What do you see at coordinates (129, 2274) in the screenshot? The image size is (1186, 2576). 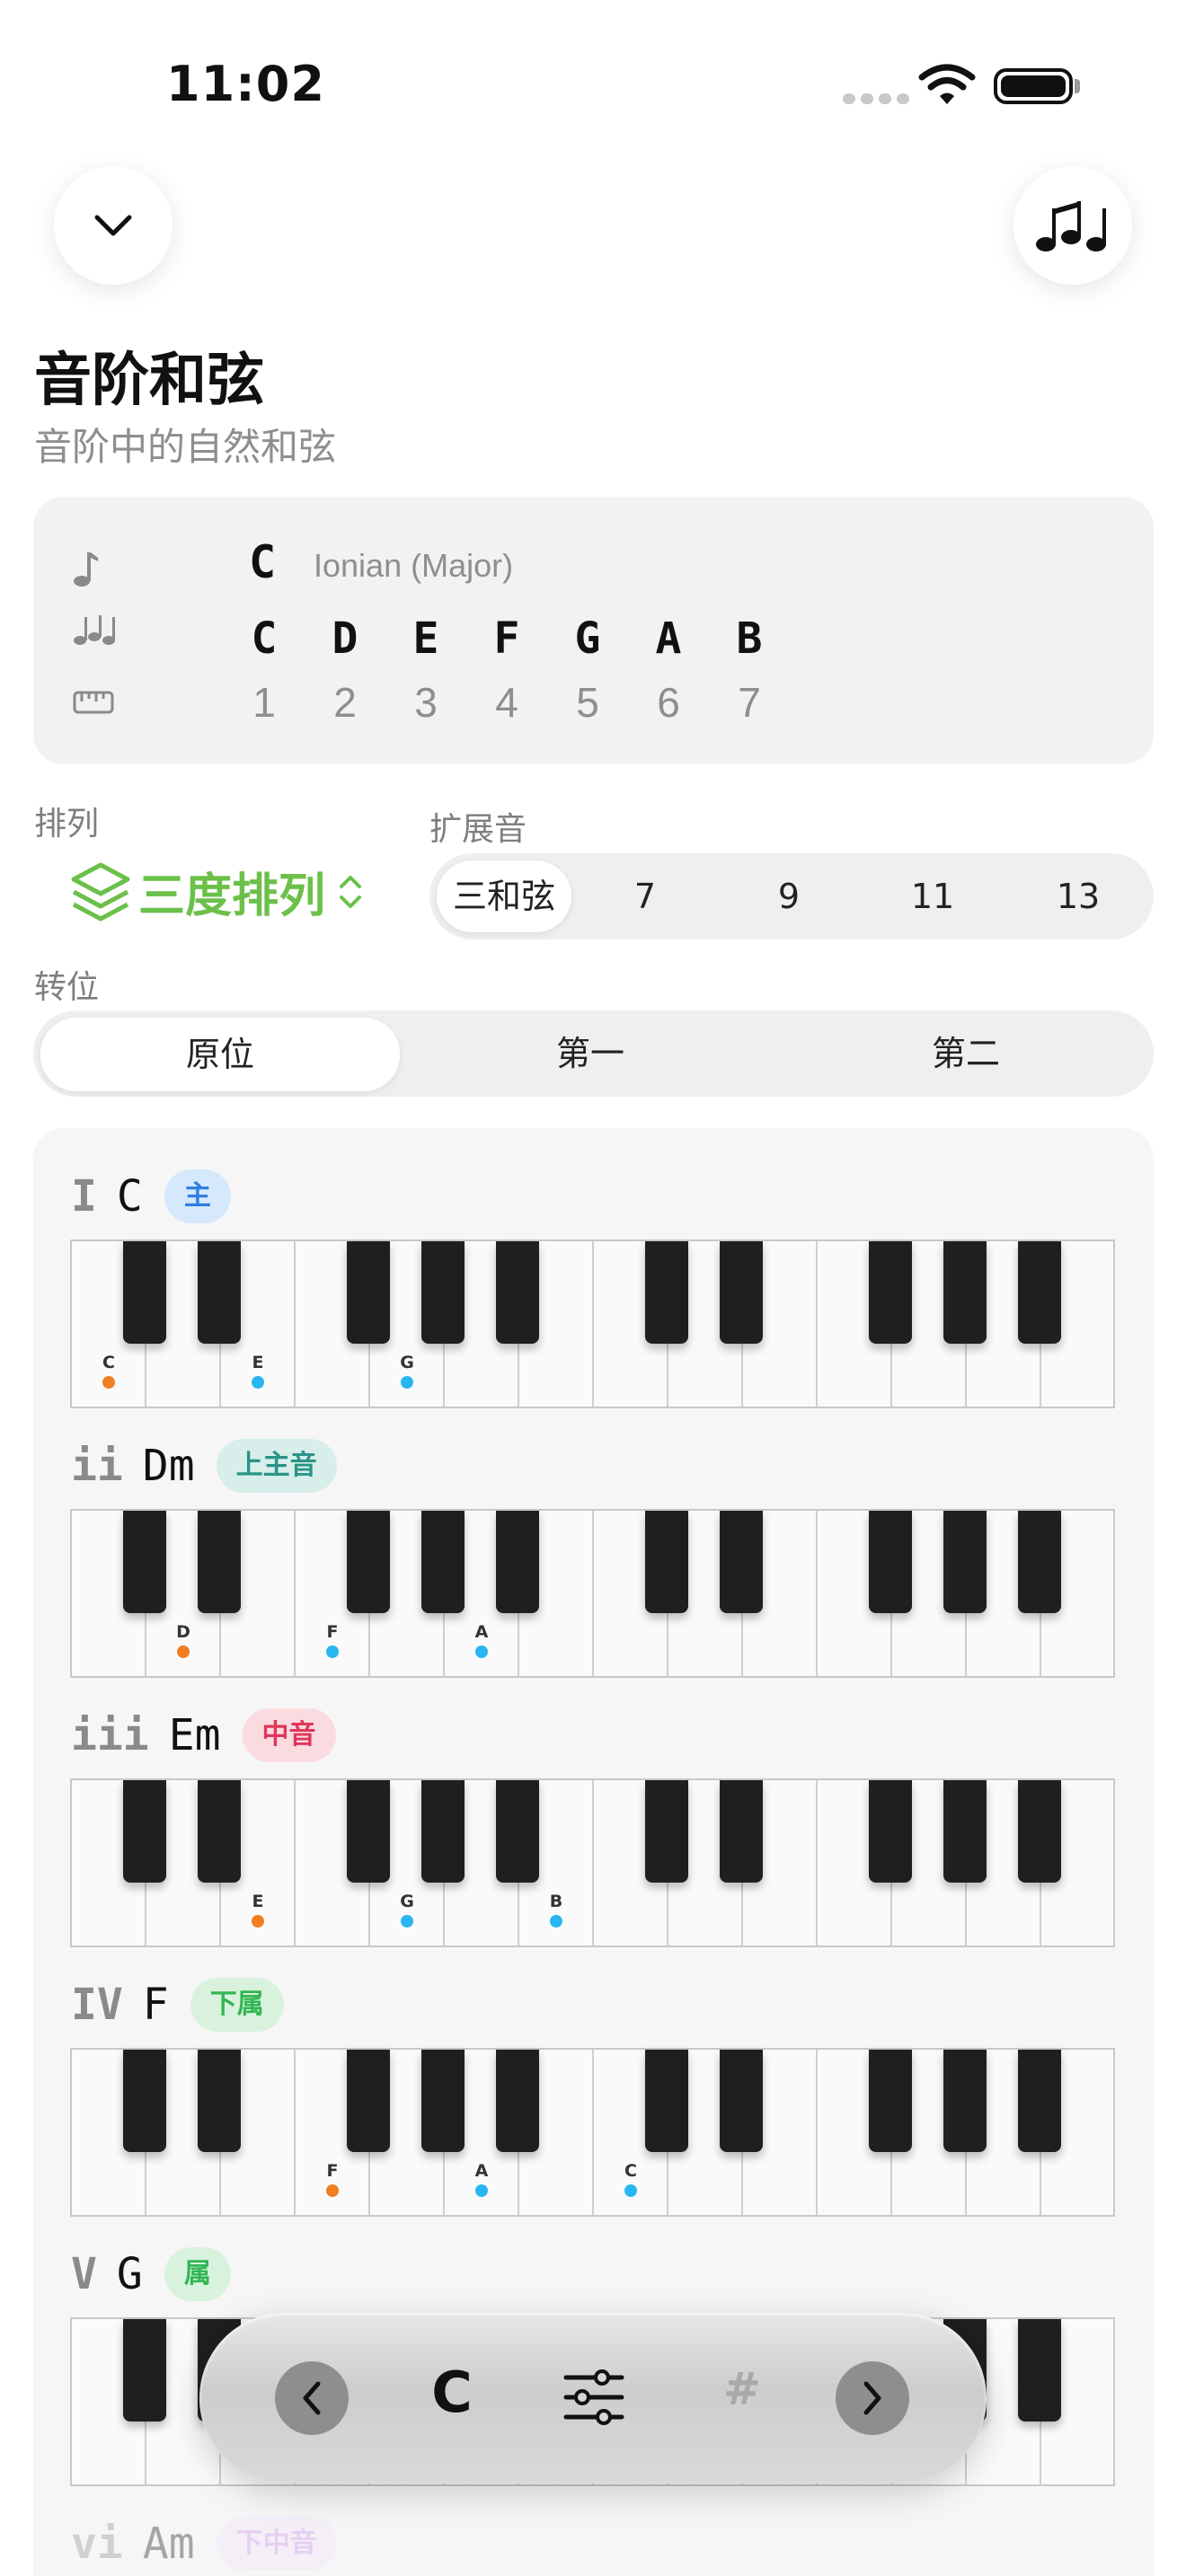 I see `chord-name: G` at bounding box center [129, 2274].